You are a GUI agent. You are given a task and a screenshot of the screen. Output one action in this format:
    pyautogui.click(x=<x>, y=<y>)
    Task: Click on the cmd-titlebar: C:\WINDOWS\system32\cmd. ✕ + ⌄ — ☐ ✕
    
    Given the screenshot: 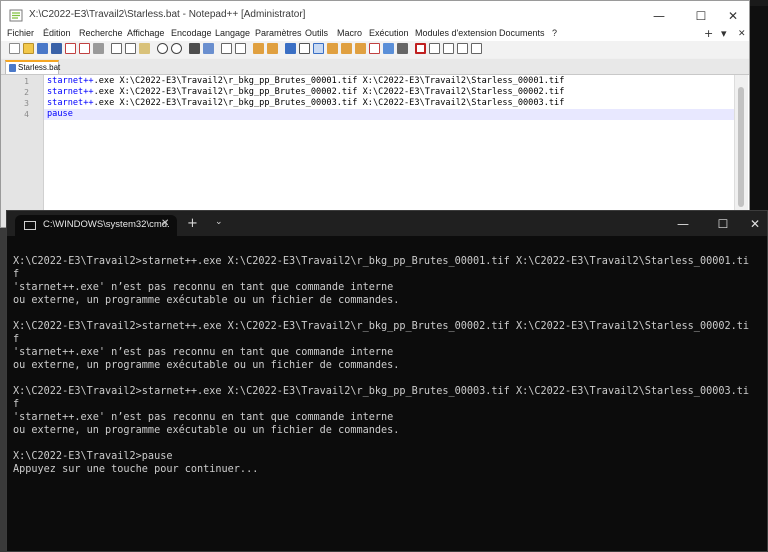 What is the action you would take?
    pyautogui.click(x=387, y=223)
    